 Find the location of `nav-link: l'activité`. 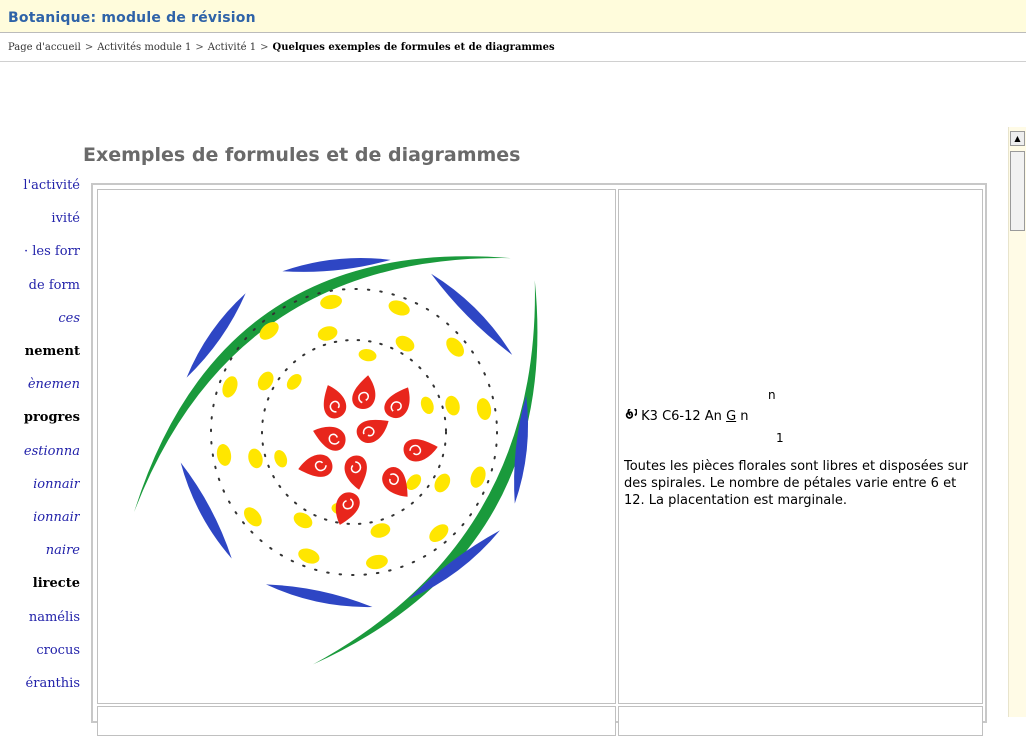

nav-link: l'activité is located at coordinates (40, 189).